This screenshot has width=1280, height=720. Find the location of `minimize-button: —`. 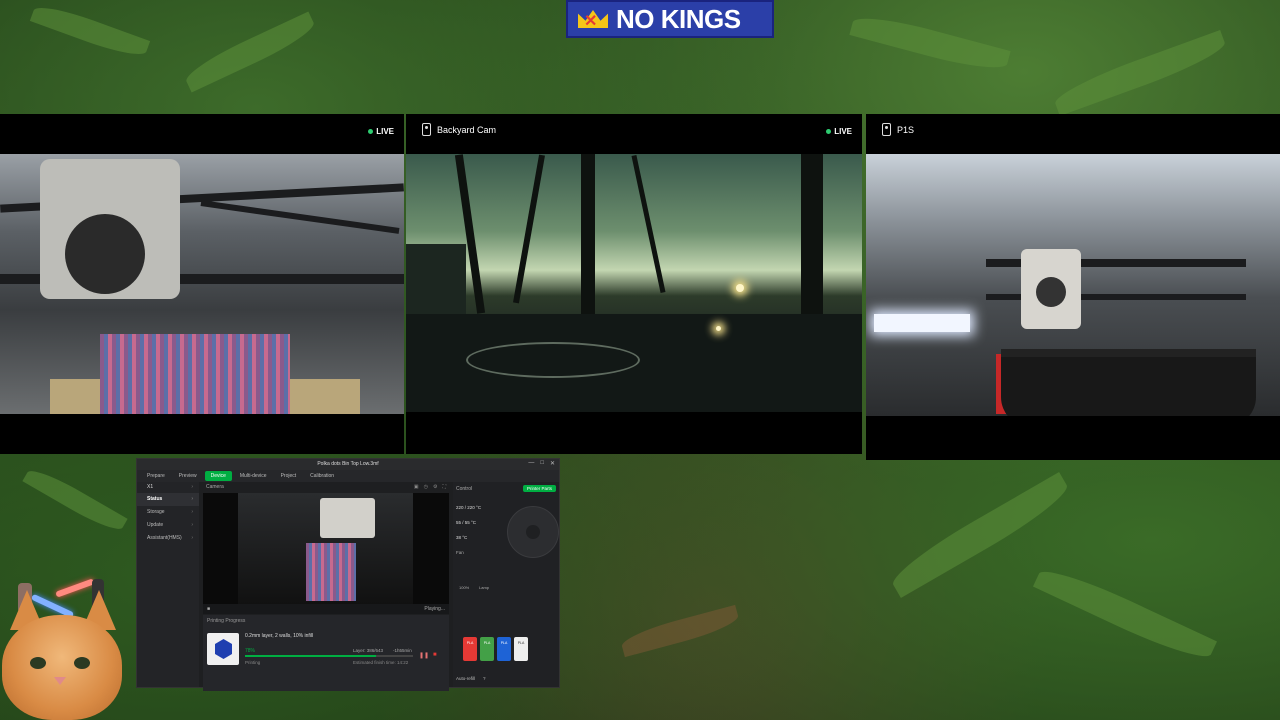

minimize-button: — is located at coordinates (531, 463).